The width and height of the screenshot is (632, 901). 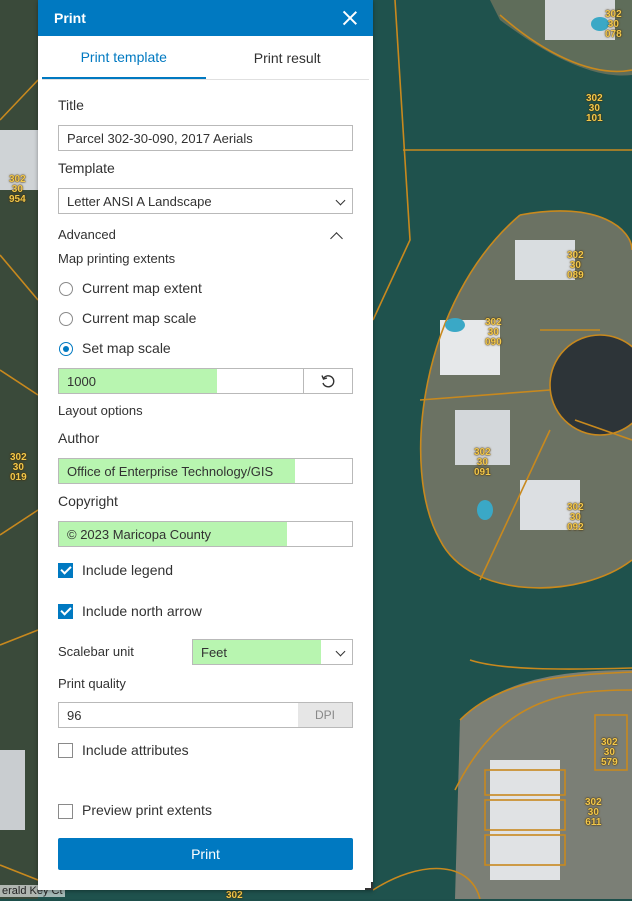 I want to click on resize-handle, so click(x=369, y=886).